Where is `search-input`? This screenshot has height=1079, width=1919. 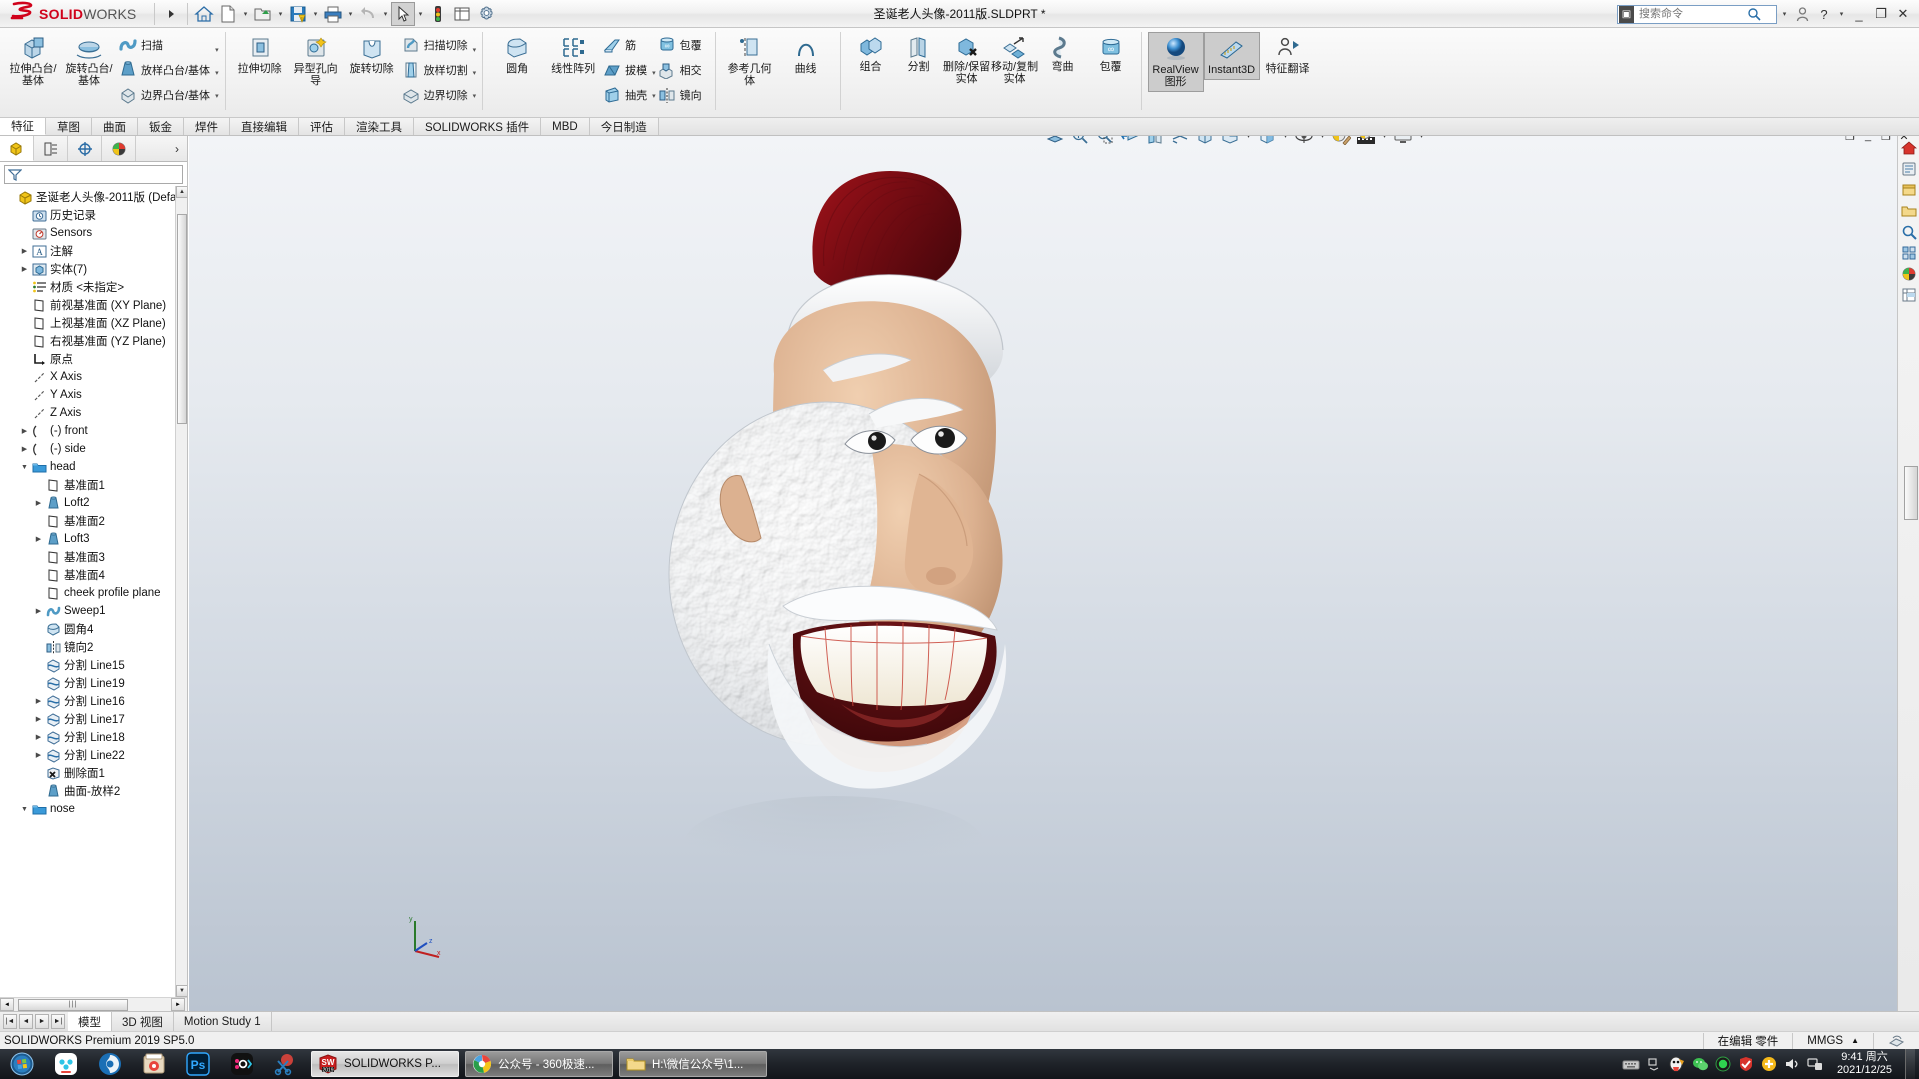
search-input is located at coordinates (1692, 14).